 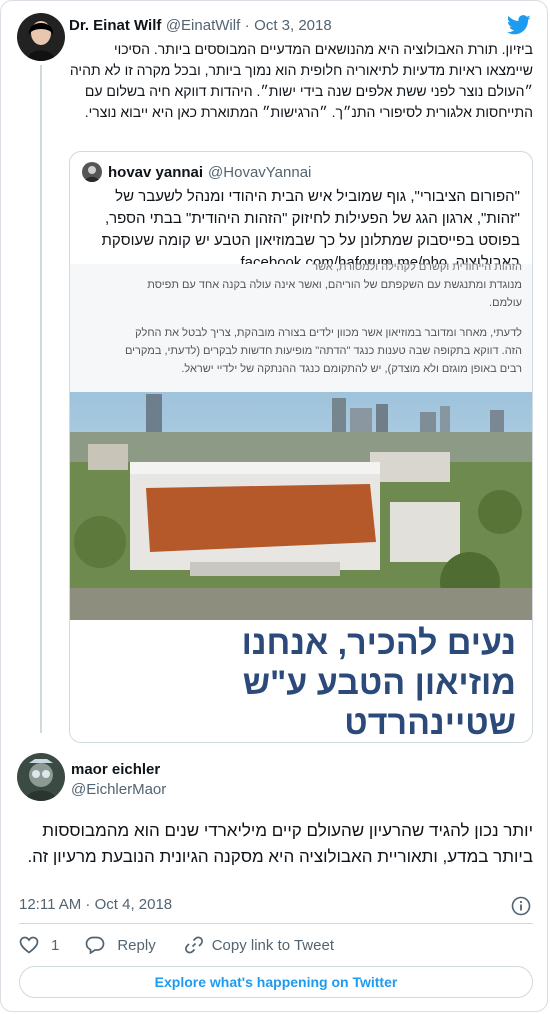 I want to click on actions-divider, so click(x=276, y=923).